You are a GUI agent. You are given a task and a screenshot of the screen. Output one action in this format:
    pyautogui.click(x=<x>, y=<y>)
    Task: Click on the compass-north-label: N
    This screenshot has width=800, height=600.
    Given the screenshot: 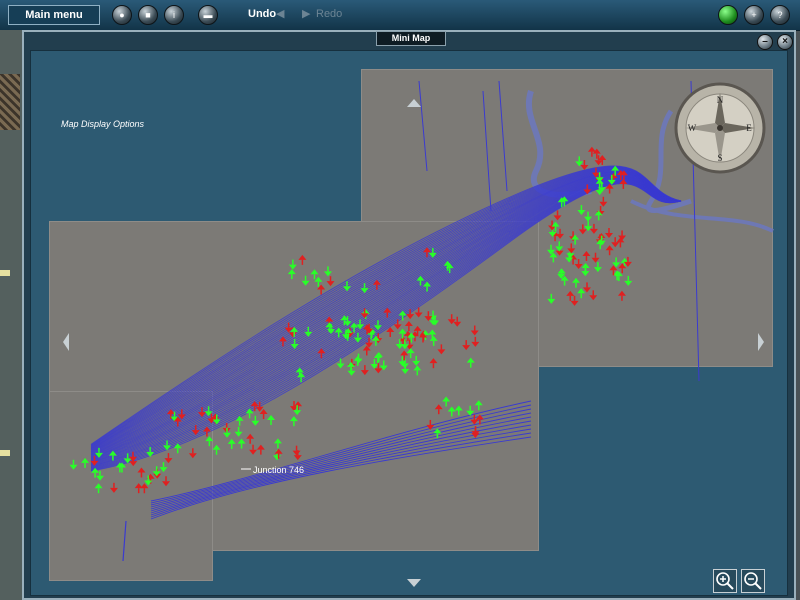 What is the action you would take?
    pyautogui.click(x=720, y=100)
    